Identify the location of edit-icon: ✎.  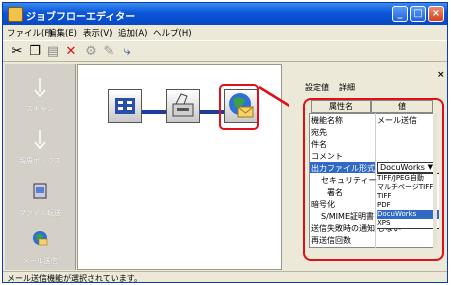
(109, 51).